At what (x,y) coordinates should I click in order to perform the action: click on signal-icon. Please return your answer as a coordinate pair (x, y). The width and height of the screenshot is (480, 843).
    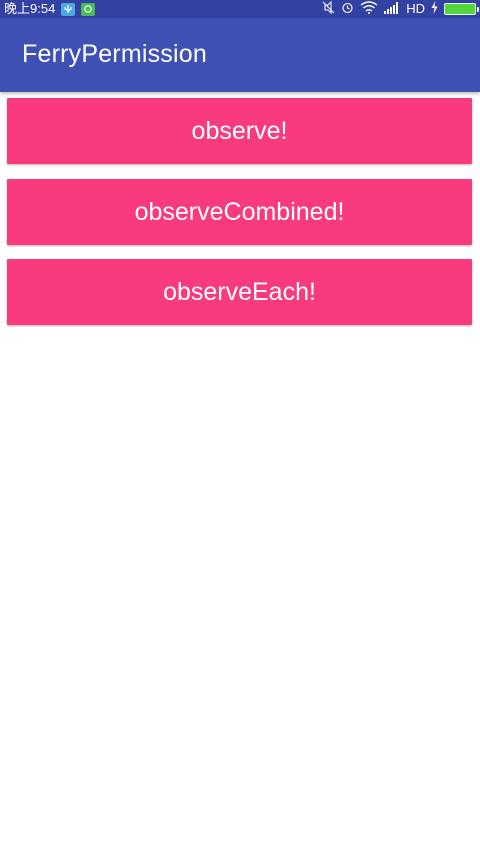
    Looking at the image, I should click on (392, 9).